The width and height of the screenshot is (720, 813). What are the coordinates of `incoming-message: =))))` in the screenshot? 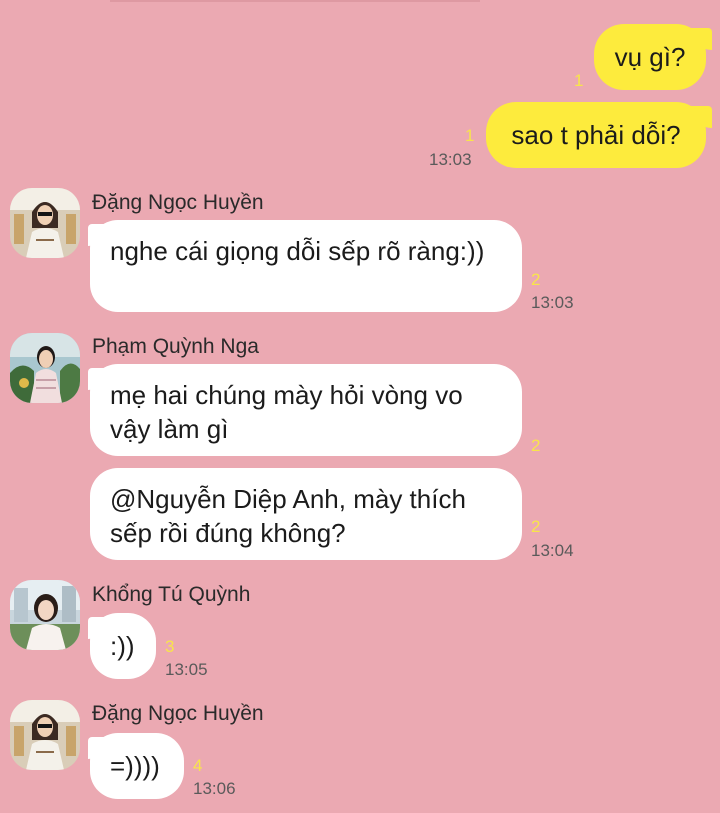 It's located at (137, 766).